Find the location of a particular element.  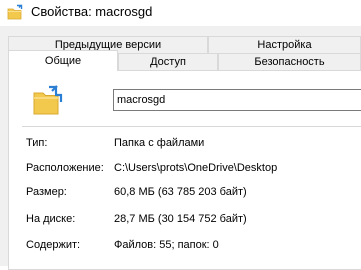

separator is located at coordinates (191, 126).